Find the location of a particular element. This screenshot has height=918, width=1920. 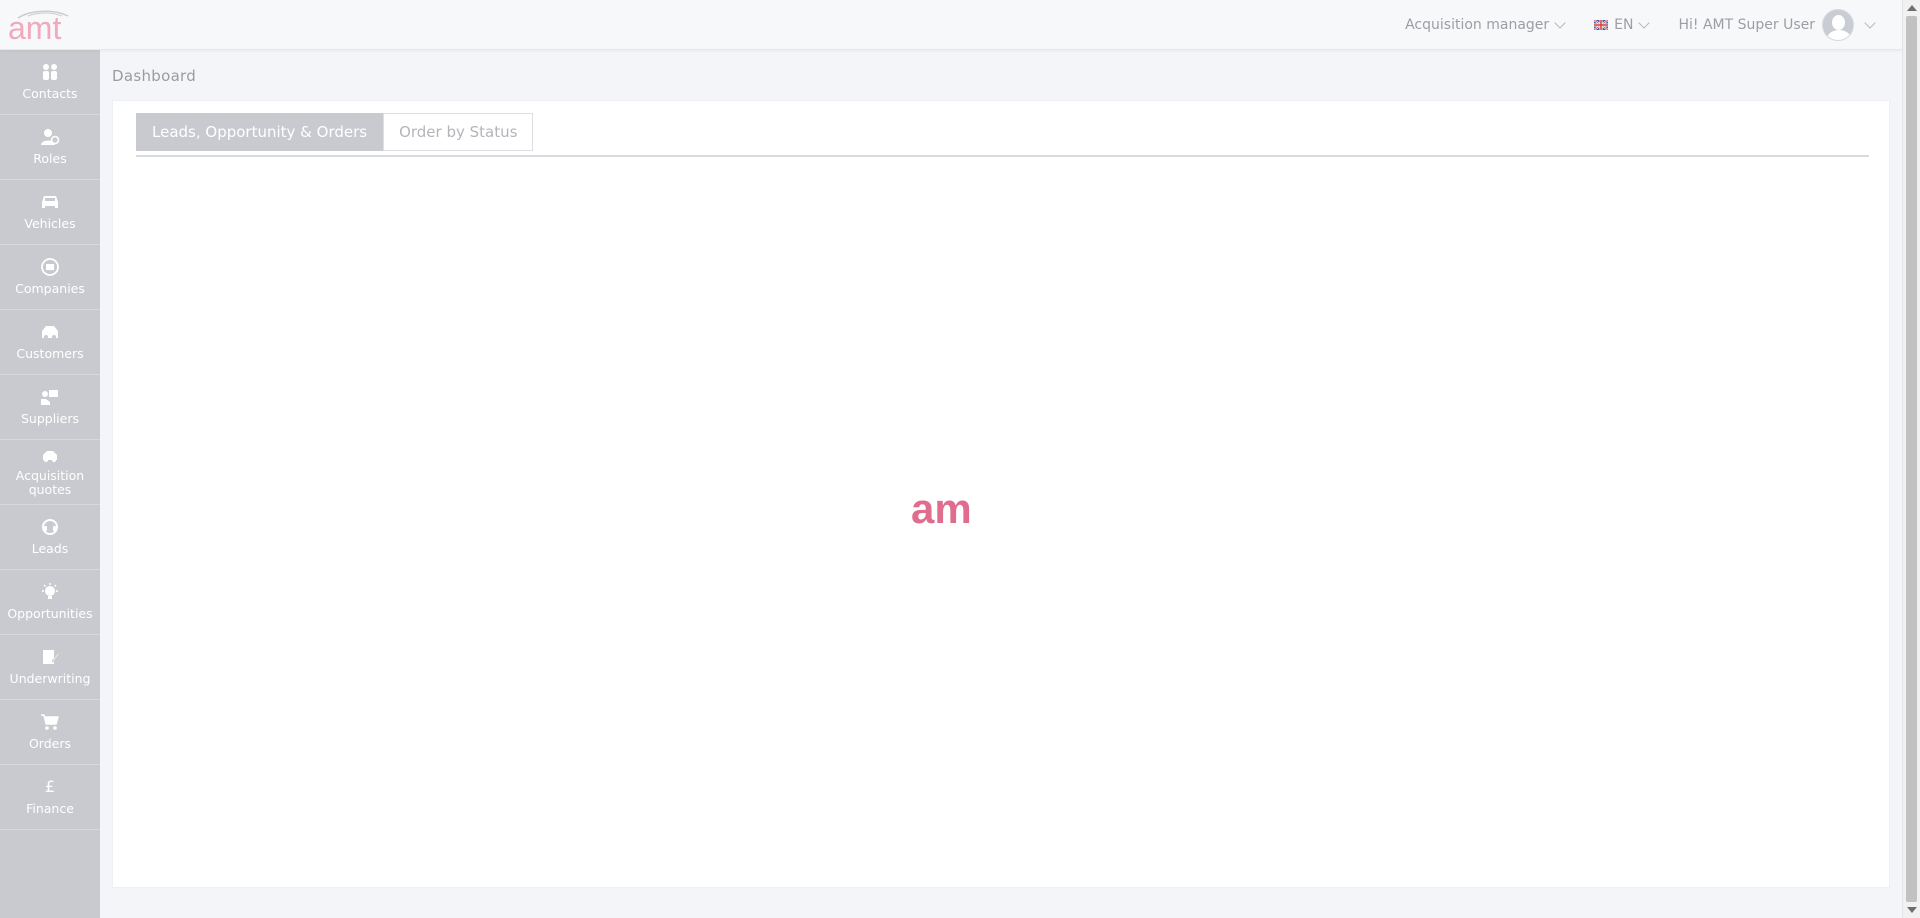

pound-icon: £ is located at coordinates (50, 786).